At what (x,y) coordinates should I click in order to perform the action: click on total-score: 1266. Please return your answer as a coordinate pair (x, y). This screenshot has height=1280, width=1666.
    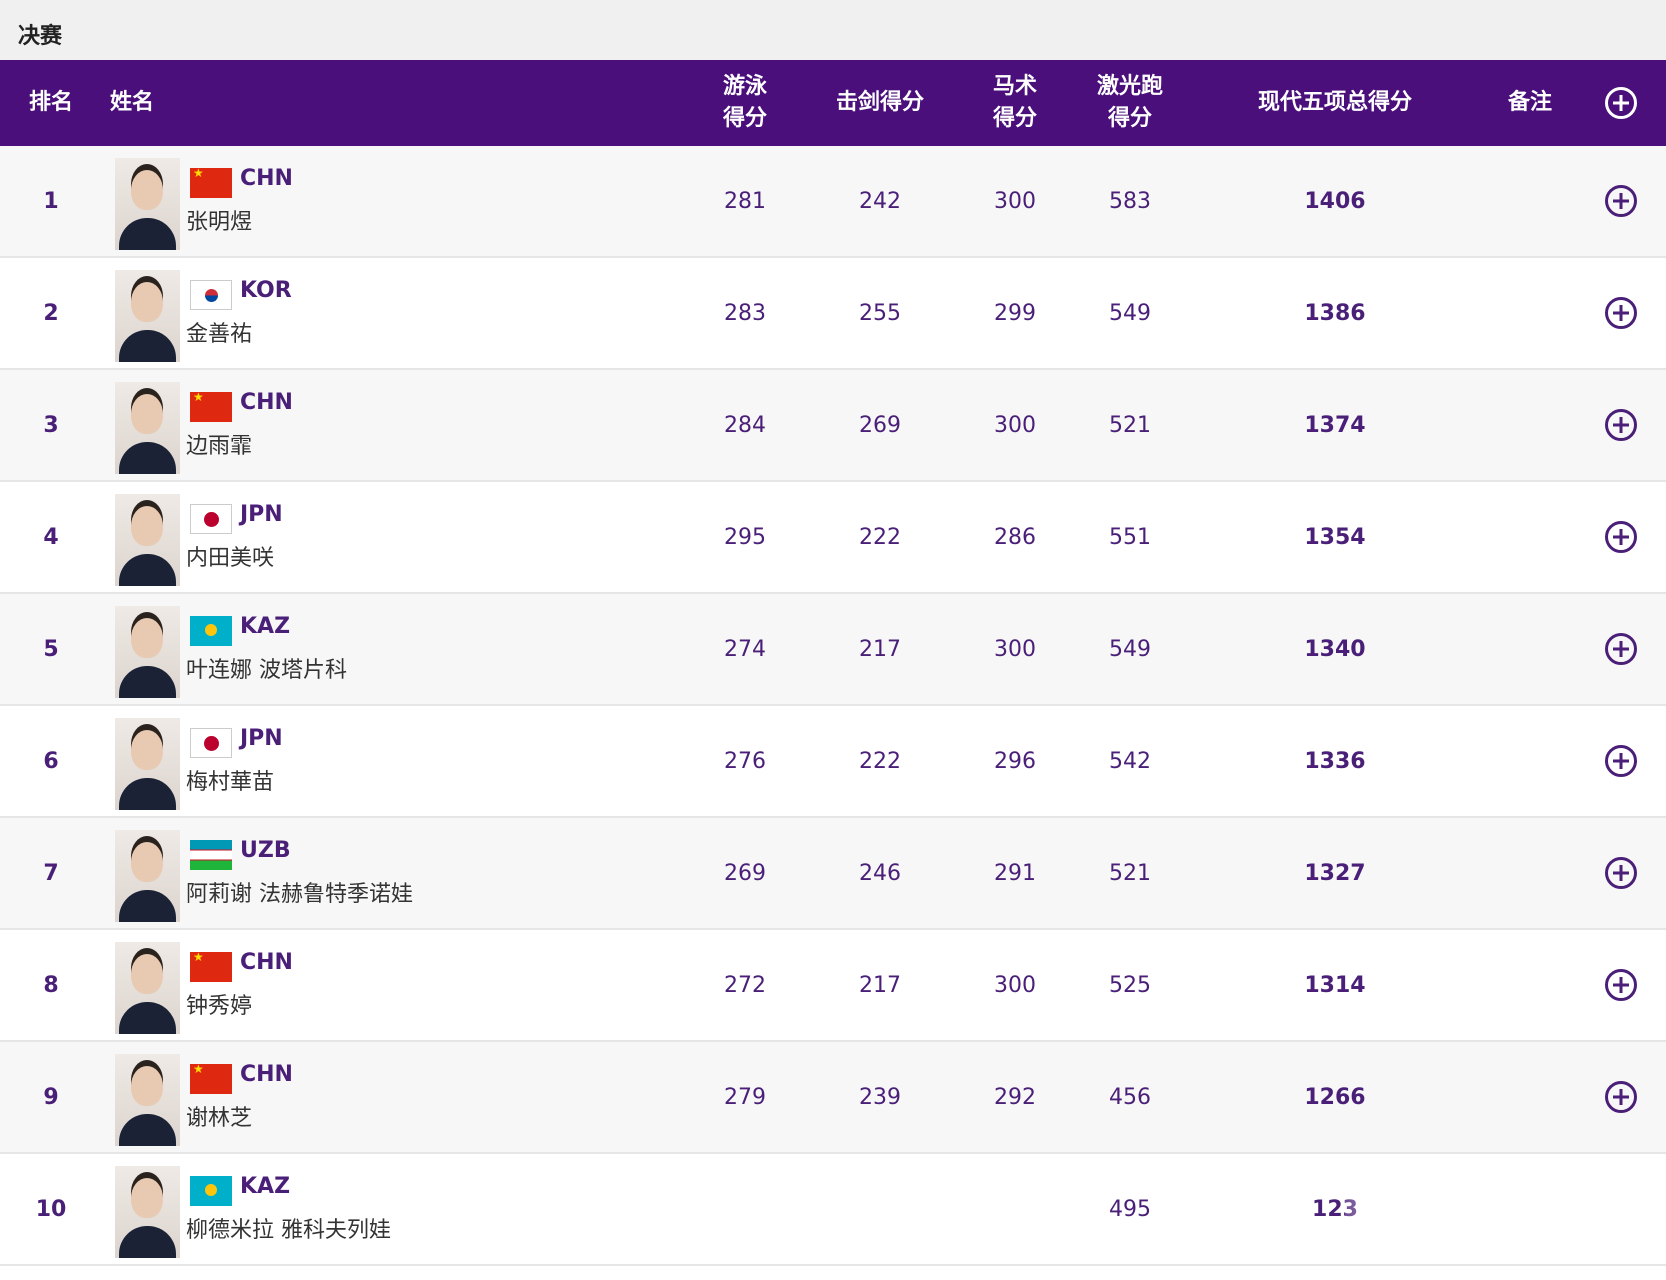
    Looking at the image, I should click on (1335, 1097).